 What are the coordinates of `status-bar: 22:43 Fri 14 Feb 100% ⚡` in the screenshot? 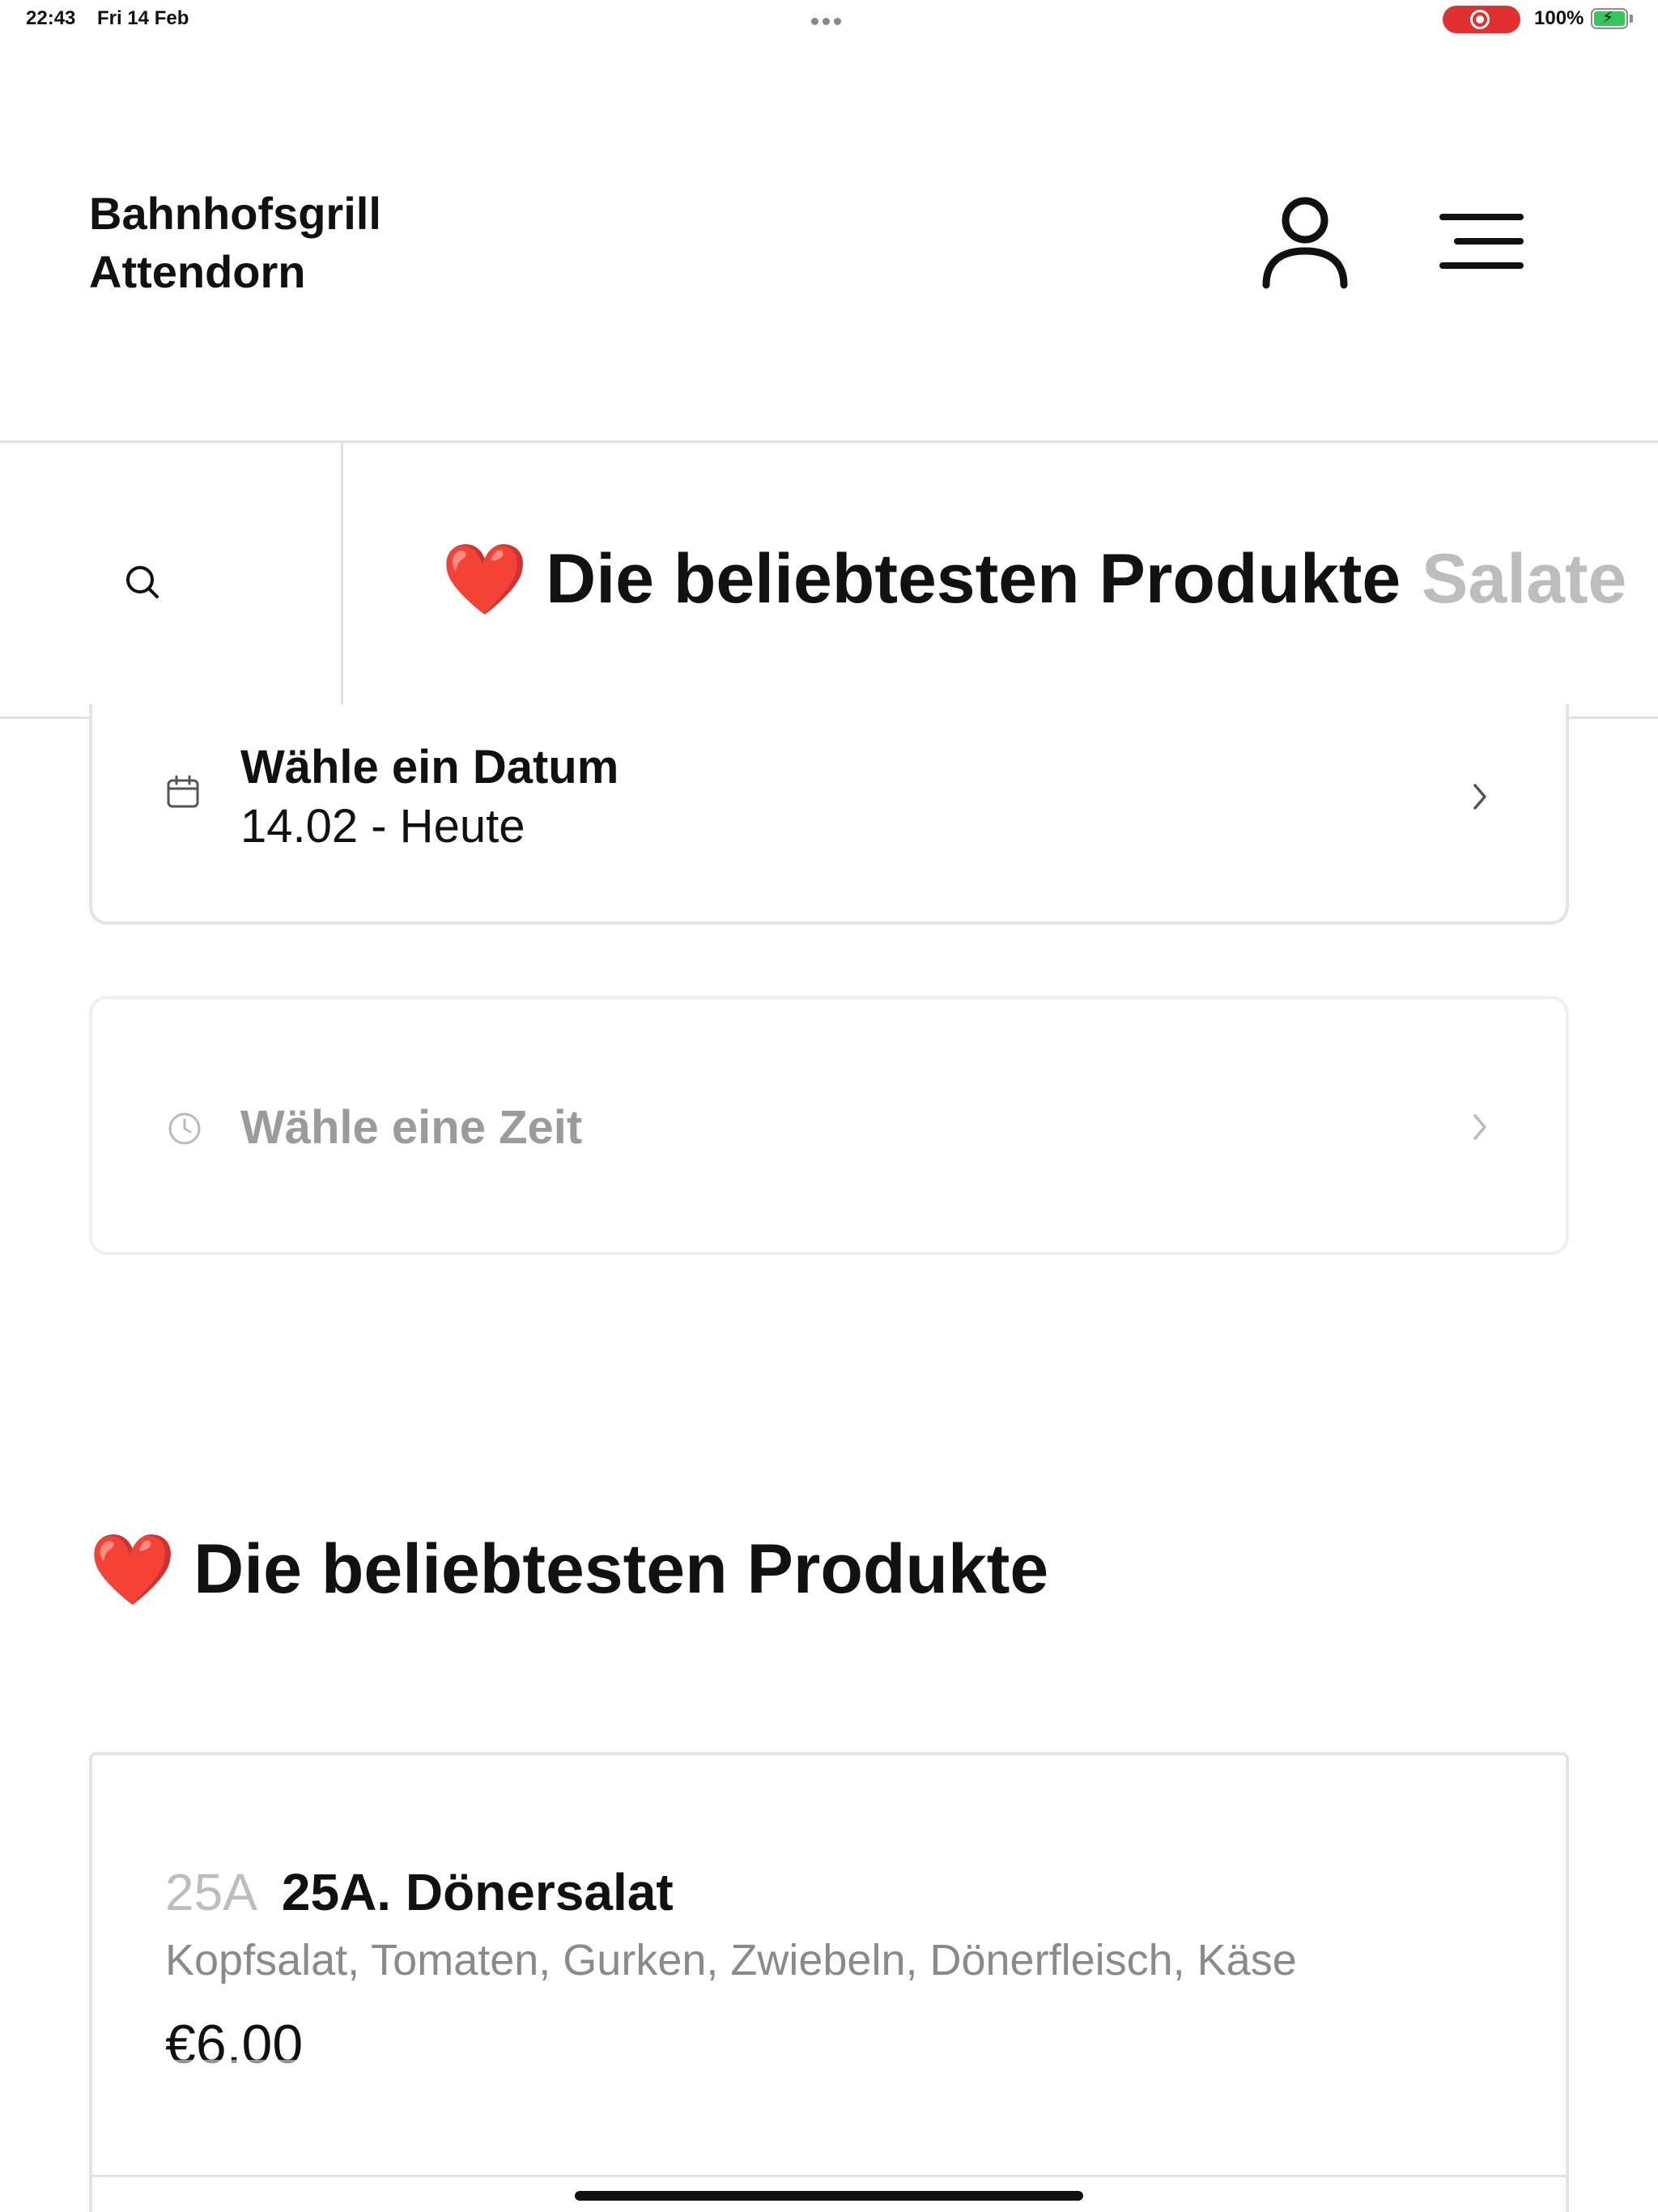 It's located at (829, 19).